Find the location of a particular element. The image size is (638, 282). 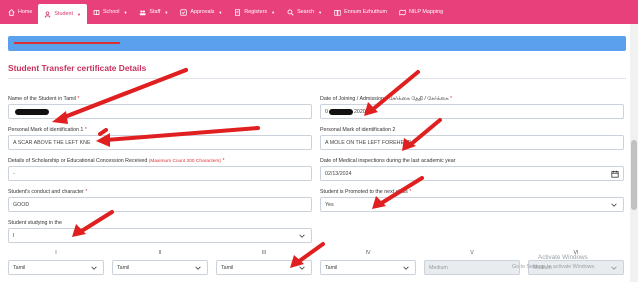

grade-5-value: Medium is located at coordinates (438, 267).